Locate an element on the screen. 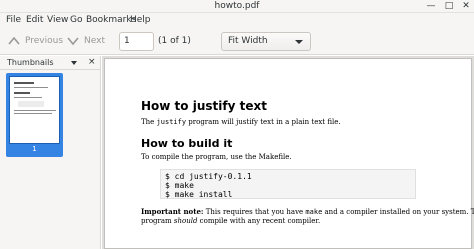 The image size is (474, 249). menu-go: Go is located at coordinates (76, 20).